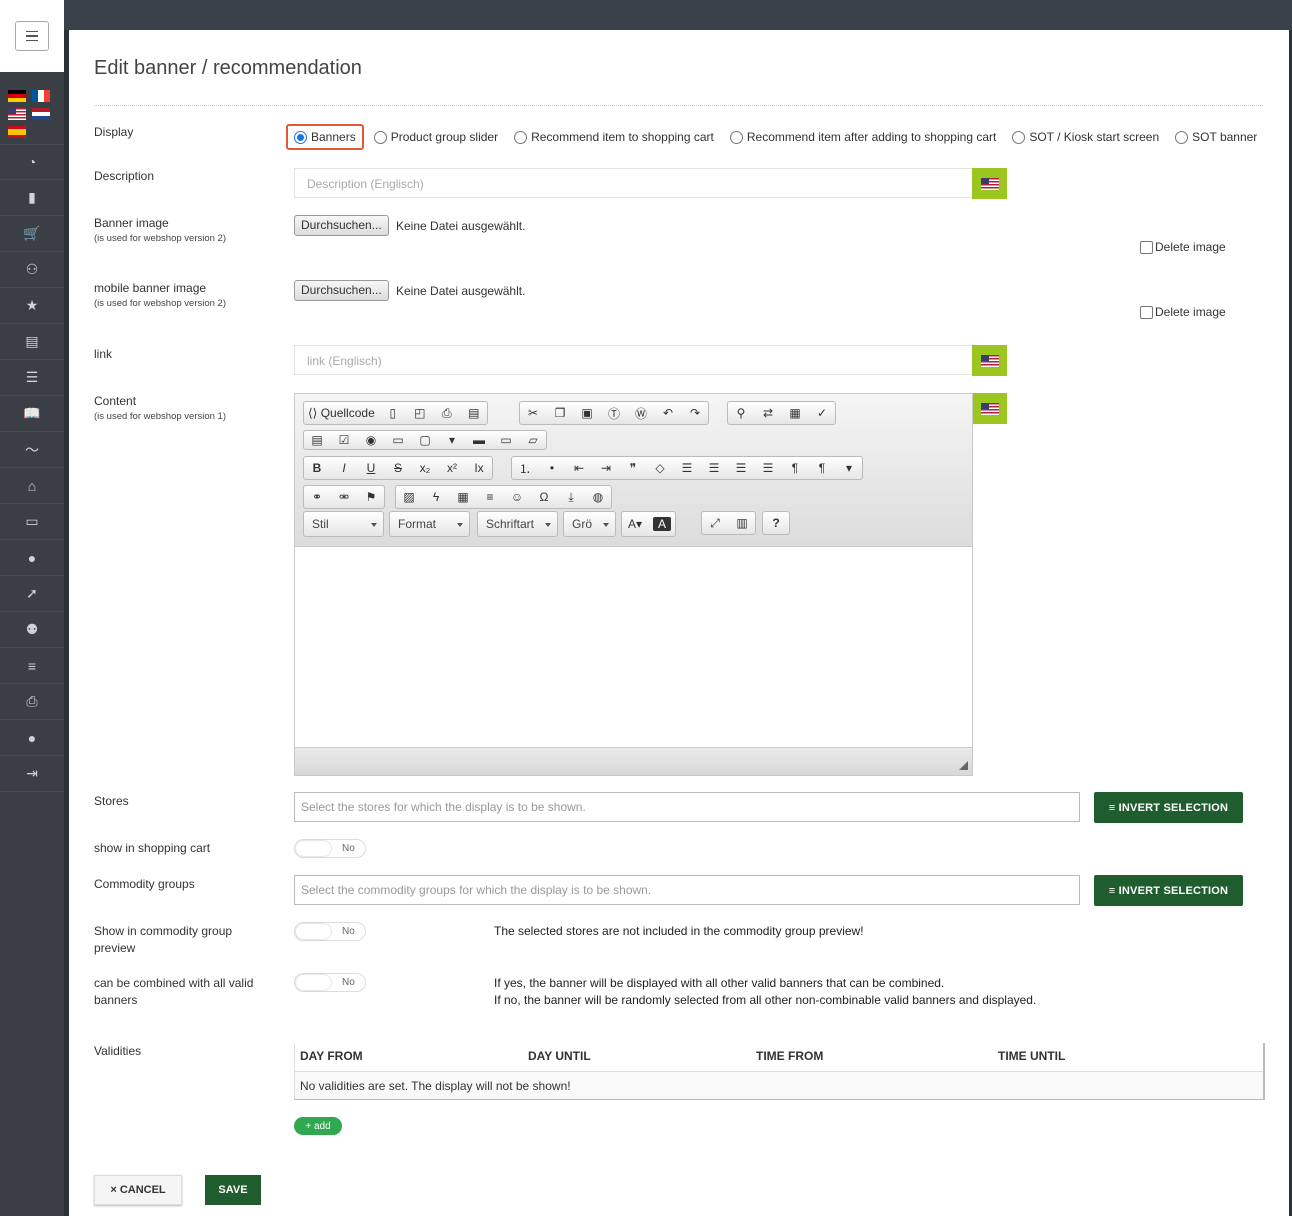  I want to click on iframe-icon: ◍, so click(598, 497).